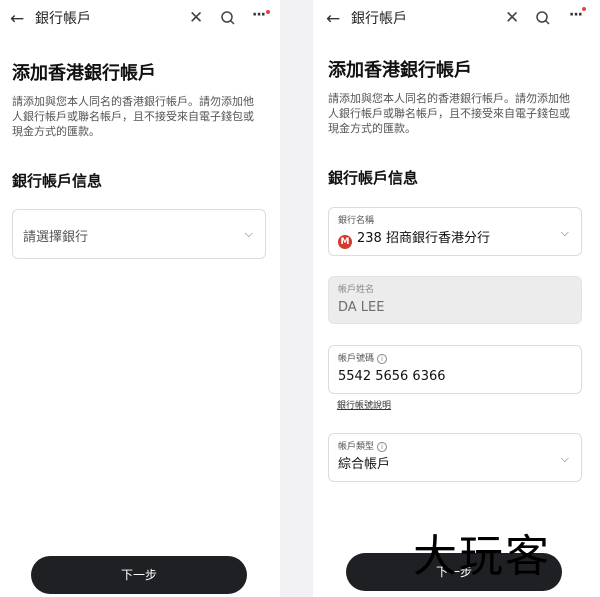 Image resolution: width=600 pixels, height=597 pixels. Describe the element at coordinates (482, 556) in the screenshot. I see `watermark: 大玩客` at that location.